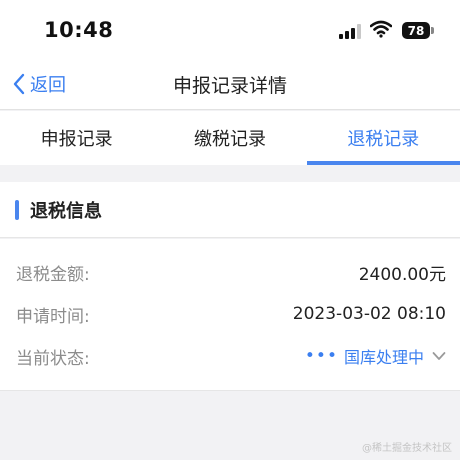 This screenshot has width=460, height=460. Describe the element at coordinates (66, 211) in the screenshot. I see `section-title: 退税信息` at that location.